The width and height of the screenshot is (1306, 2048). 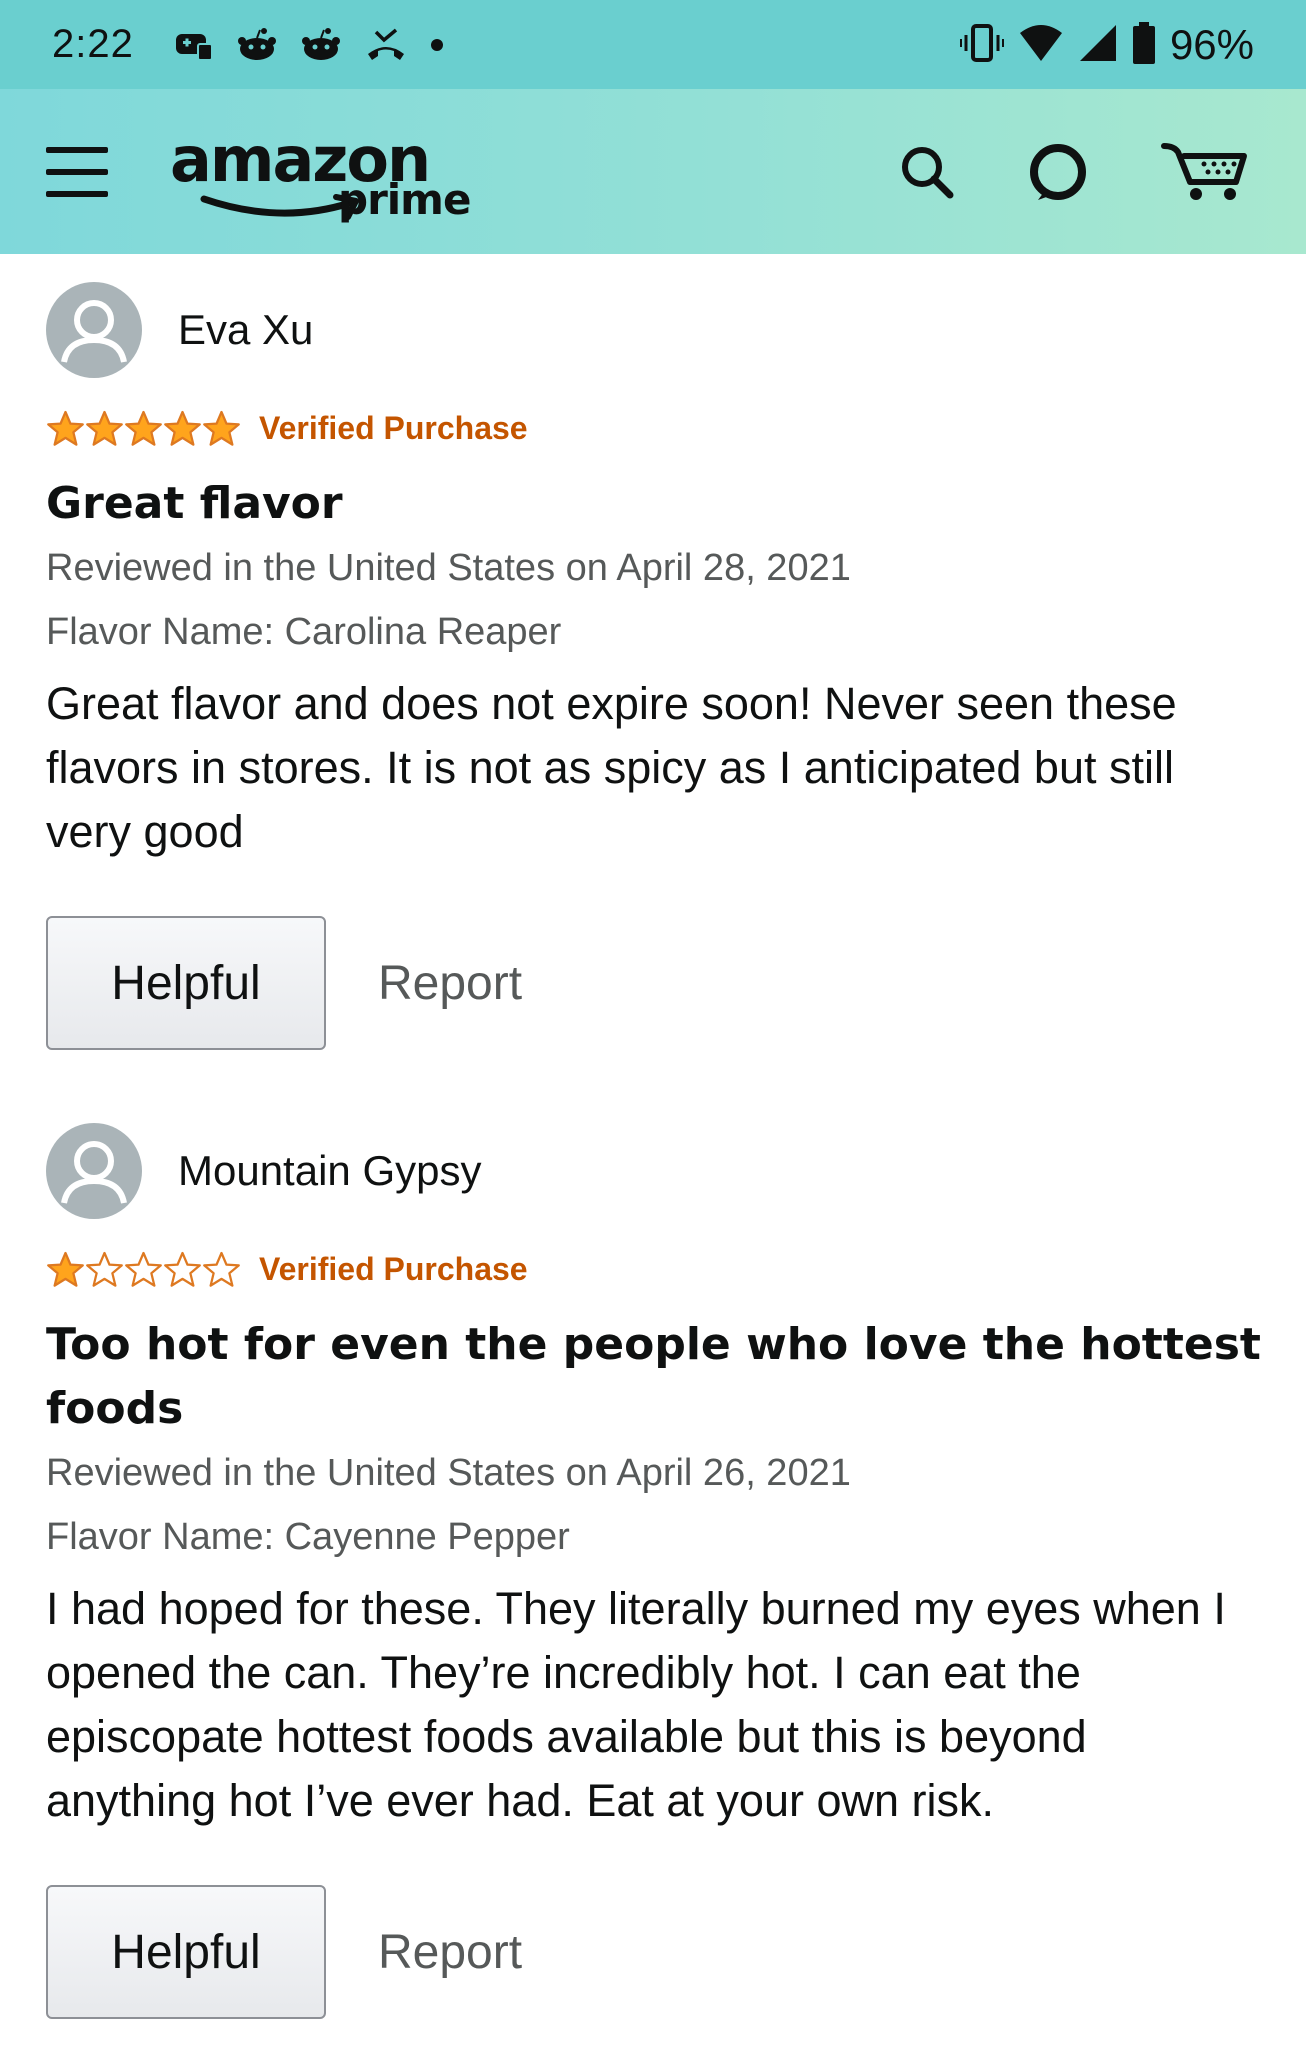 What do you see at coordinates (330, 1170) in the screenshot?
I see `reviewer-name: Mountain Gypsy` at bounding box center [330, 1170].